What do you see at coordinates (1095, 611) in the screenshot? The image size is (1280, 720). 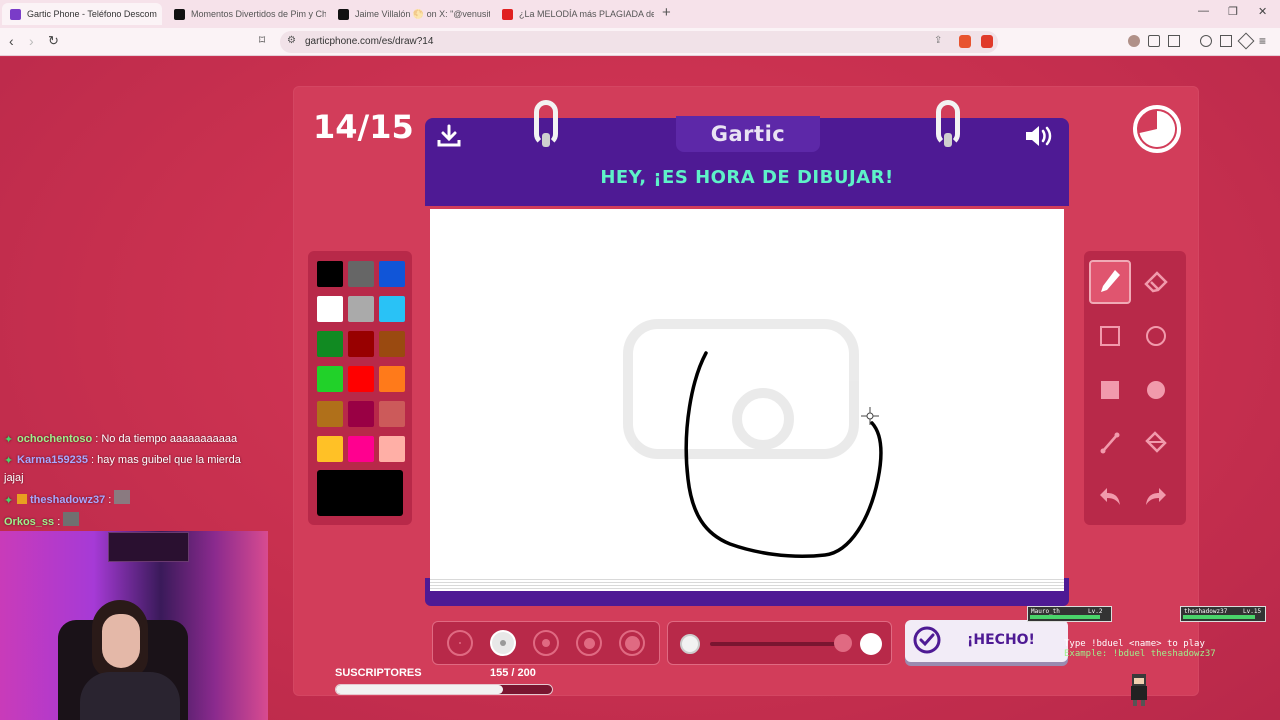 I see `duel-player-level: Lv.2` at bounding box center [1095, 611].